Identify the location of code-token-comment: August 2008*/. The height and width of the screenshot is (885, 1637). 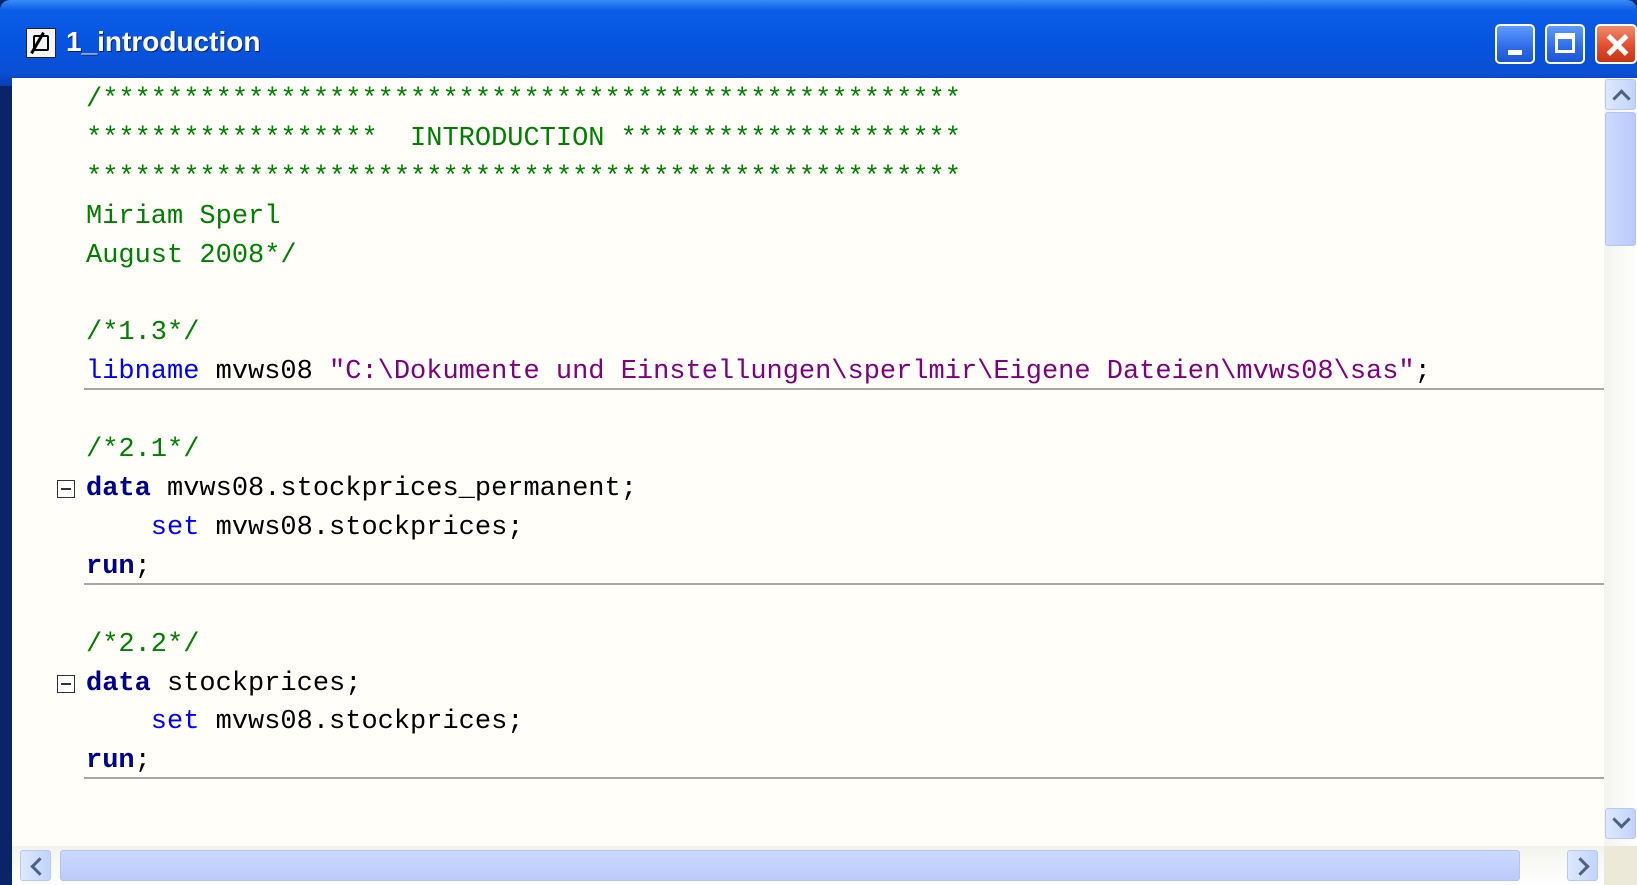
(191, 255).